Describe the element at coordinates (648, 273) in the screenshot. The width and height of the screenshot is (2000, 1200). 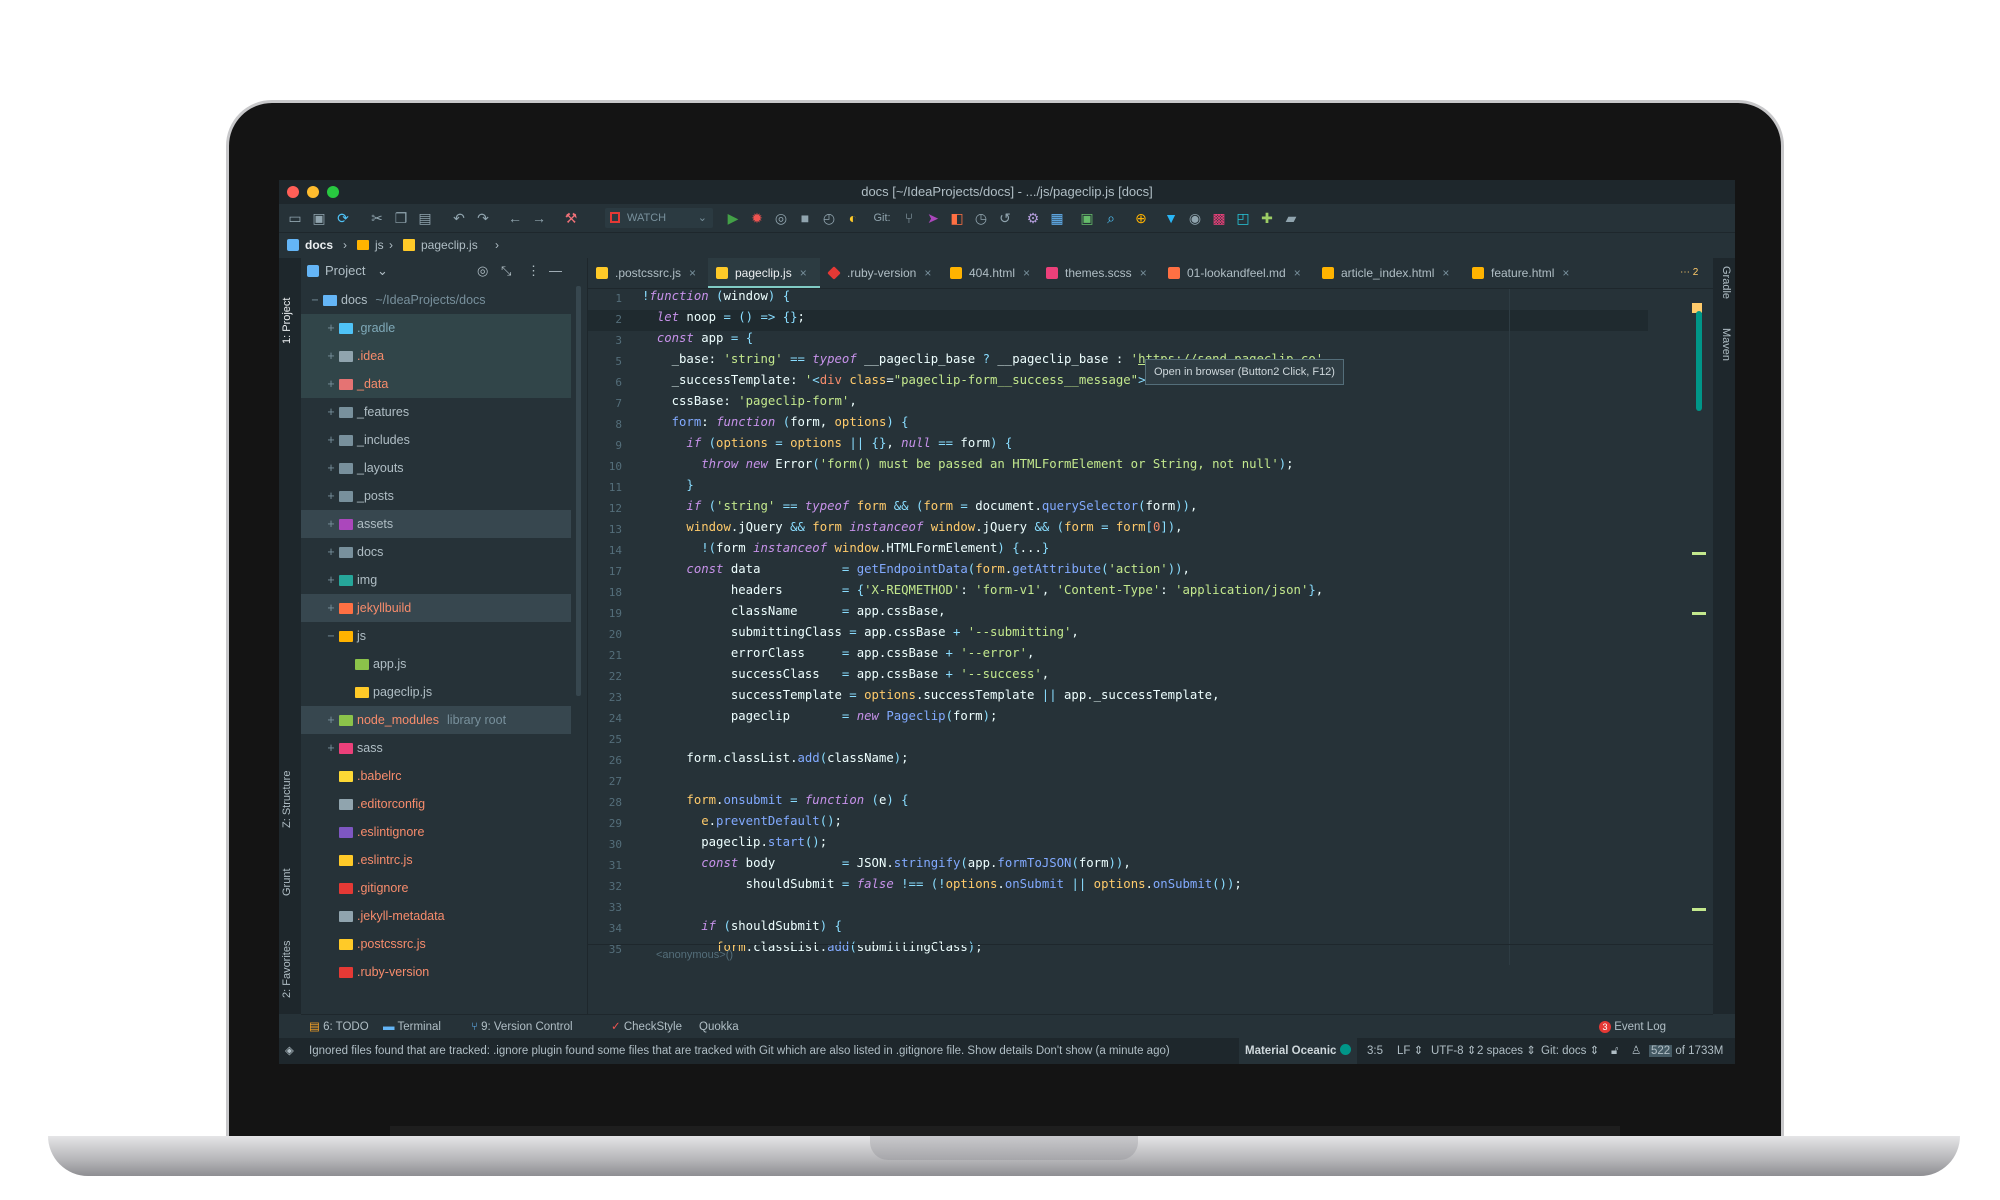
I see `tab-postcssrc: .postcssrc.js ×` at that location.